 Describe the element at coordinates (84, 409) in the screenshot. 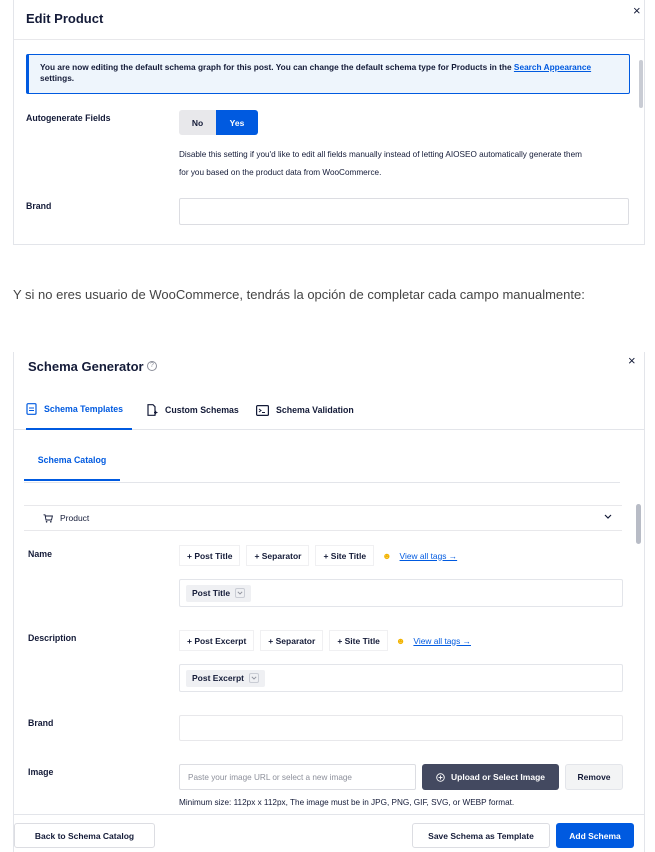

I see `tab-label: Schema Templates` at that location.